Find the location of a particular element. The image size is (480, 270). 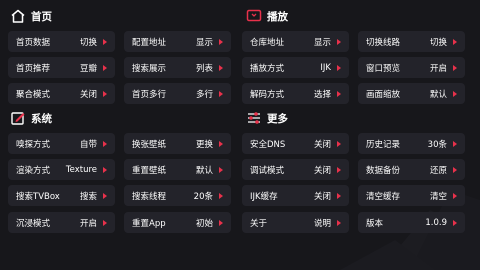

setting-label: 换张壁纸 is located at coordinates (149, 144).